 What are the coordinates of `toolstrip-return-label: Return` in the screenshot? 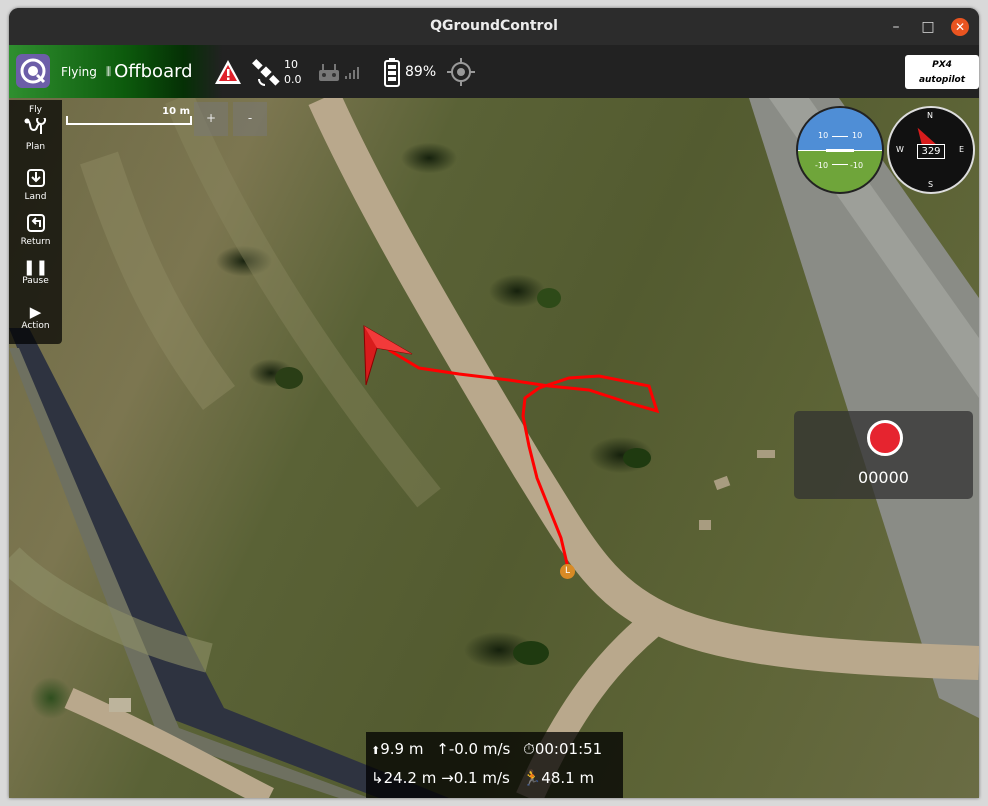 It's located at (35, 242).